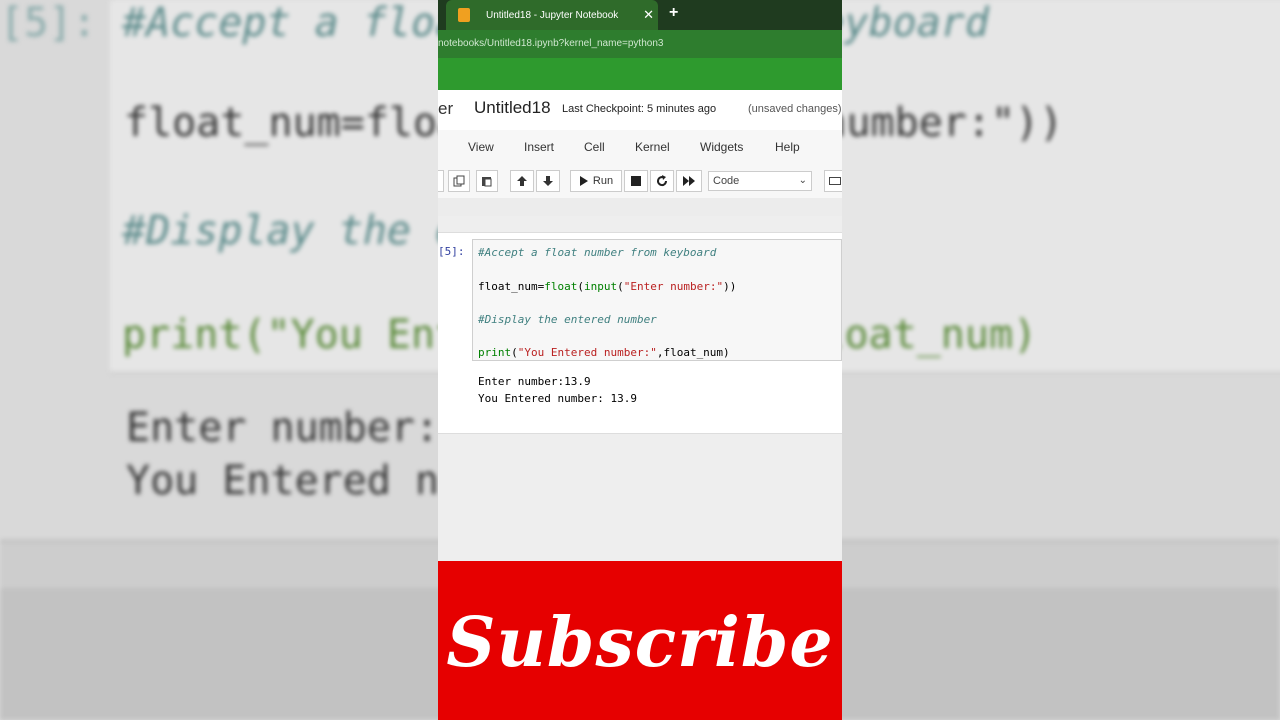 The image size is (1280, 720). Describe the element at coordinates (726, 181) in the screenshot. I see `cell-type-value: Code` at that location.